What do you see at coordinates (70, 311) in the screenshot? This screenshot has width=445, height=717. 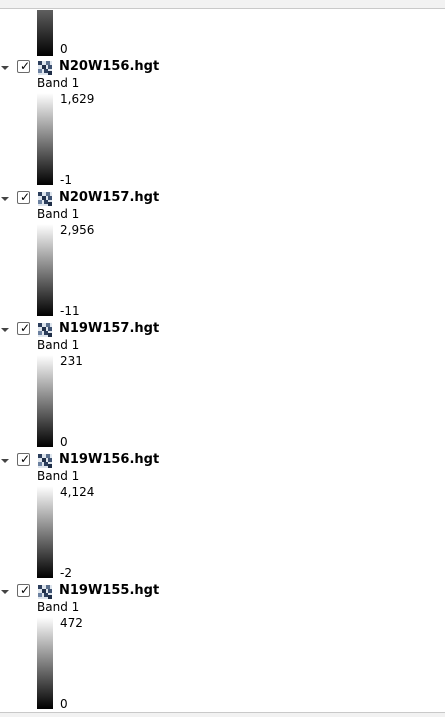 I see `ramp-min-label: -11` at bounding box center [70, 311].